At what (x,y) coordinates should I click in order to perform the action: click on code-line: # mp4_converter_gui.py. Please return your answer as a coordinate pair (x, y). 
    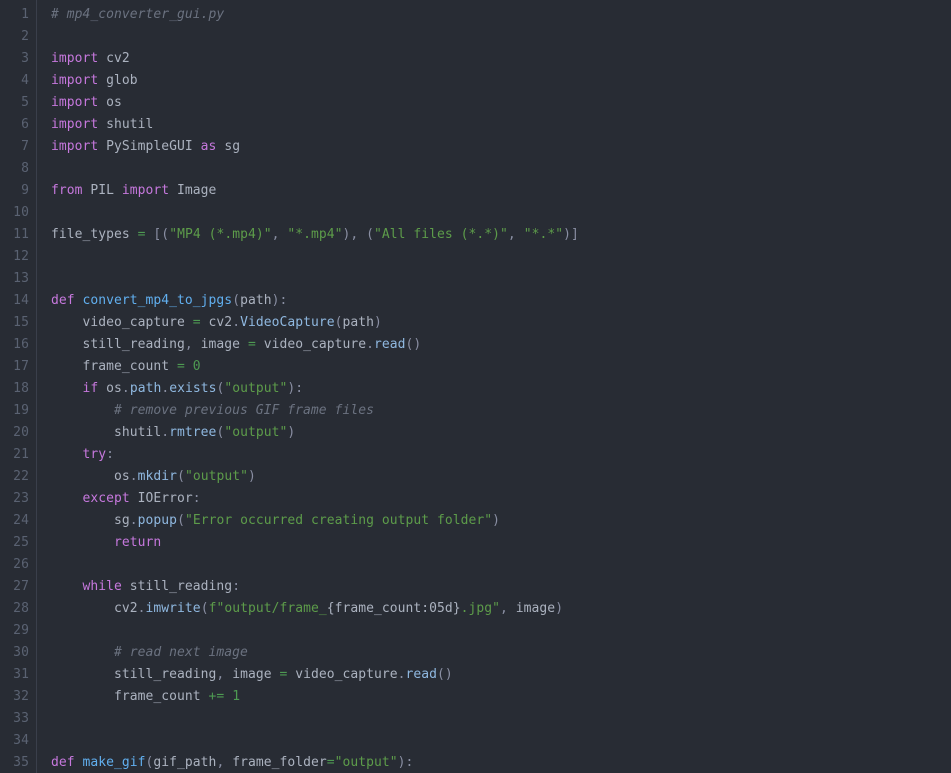
    Looking at the image, I should click on (501, 15).